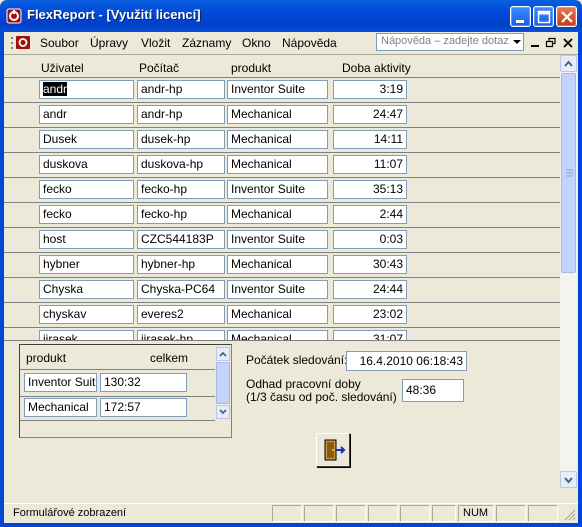 The image size is (582, 527). What do you see at coordinates (370, 189) in the screenshot?
I see `duration-field: 35:13` at bounding box center [370, 189].